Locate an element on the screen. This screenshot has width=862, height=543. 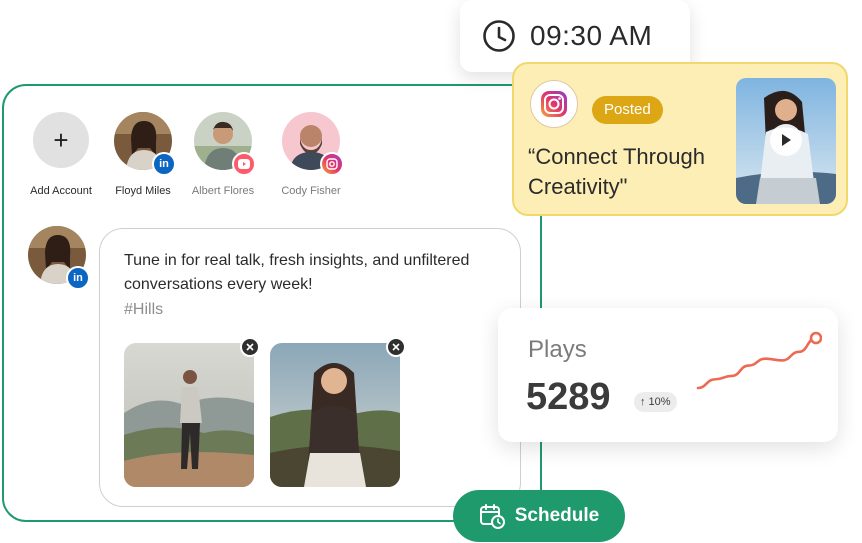
sparkline-line is located at coordinates (757, 363).